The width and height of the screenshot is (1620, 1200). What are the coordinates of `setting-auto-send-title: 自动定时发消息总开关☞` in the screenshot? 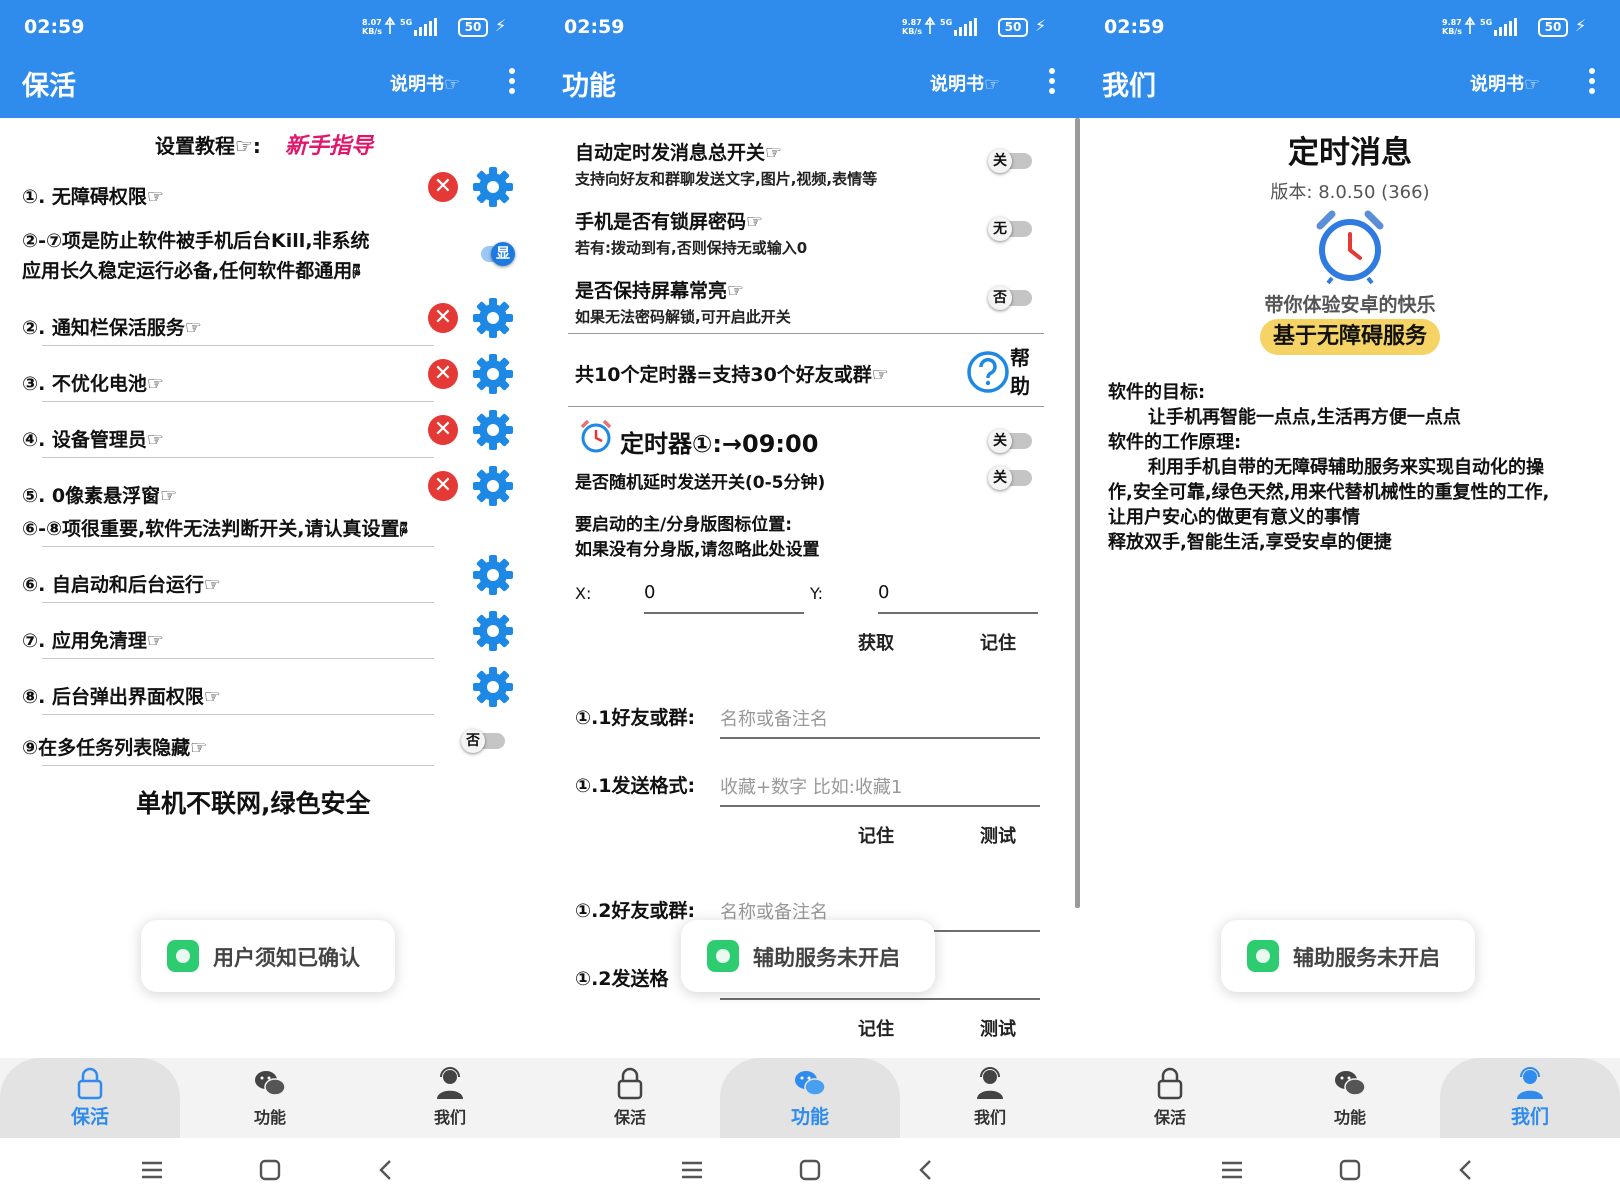 It's located at (679, 153).